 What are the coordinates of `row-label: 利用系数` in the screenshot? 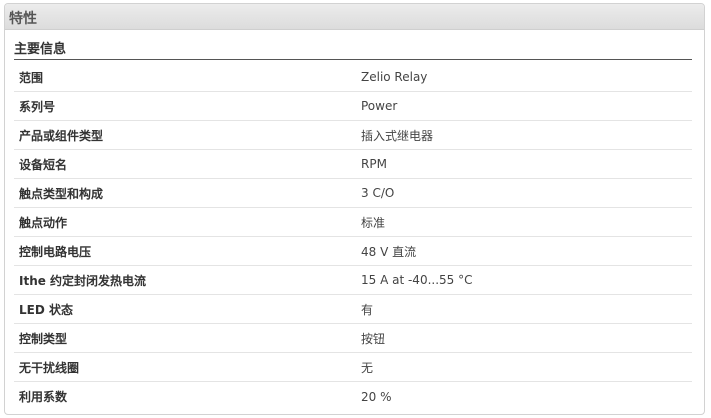 It's located at (43, 397).